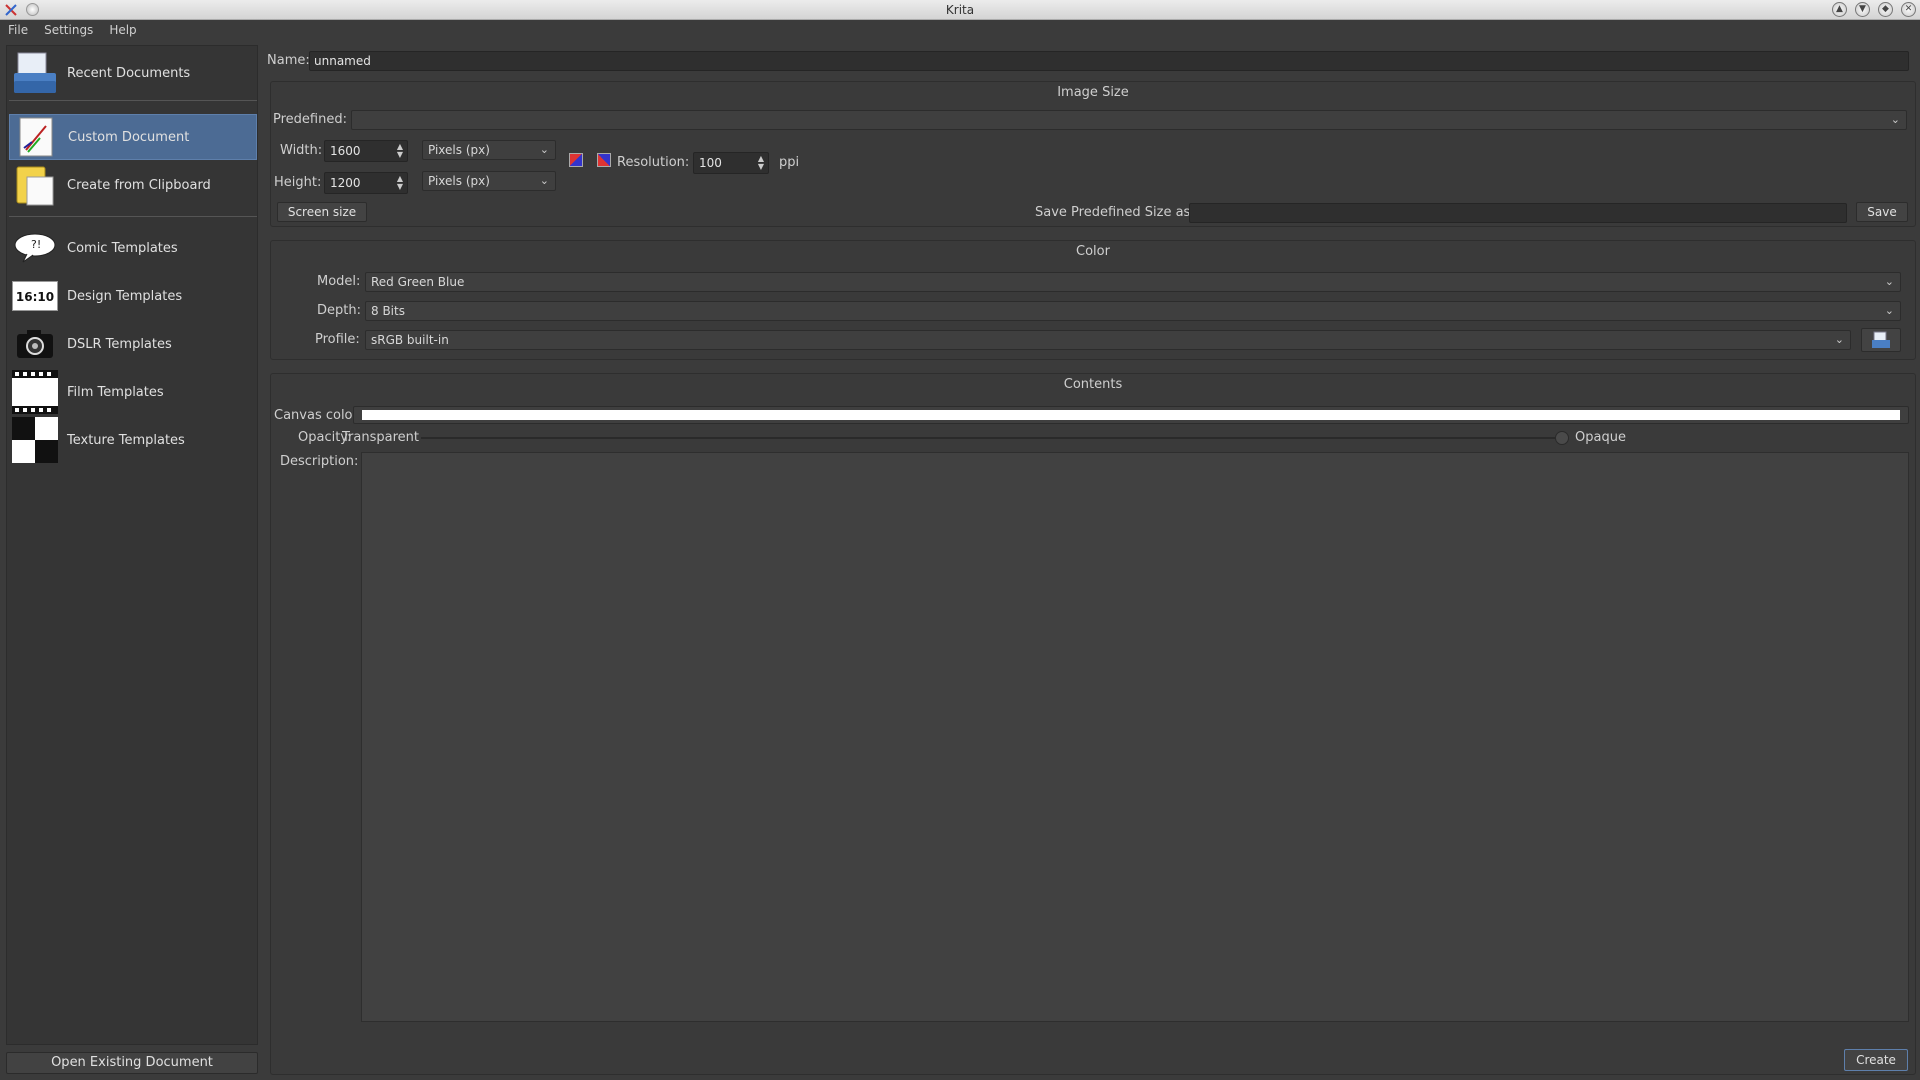 This screenshot has width=1920, height=1080. I want to click on camera-icon, so click(35, 344).